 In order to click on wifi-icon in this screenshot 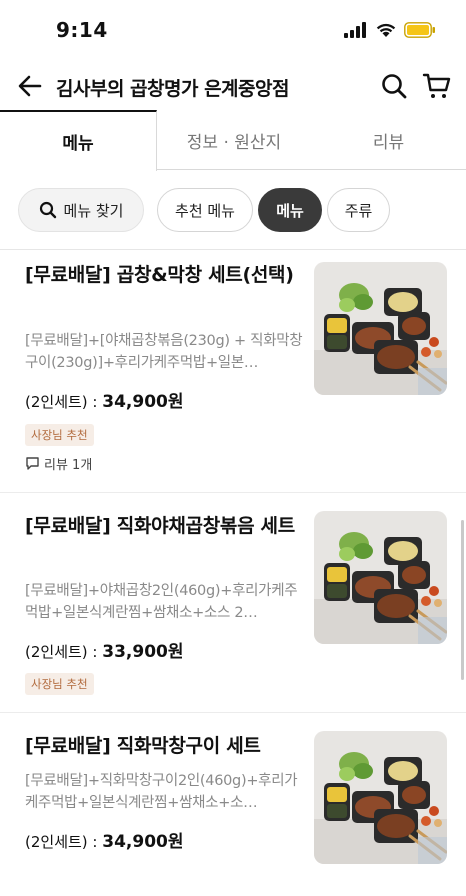, I will do `click(386, 30)`.